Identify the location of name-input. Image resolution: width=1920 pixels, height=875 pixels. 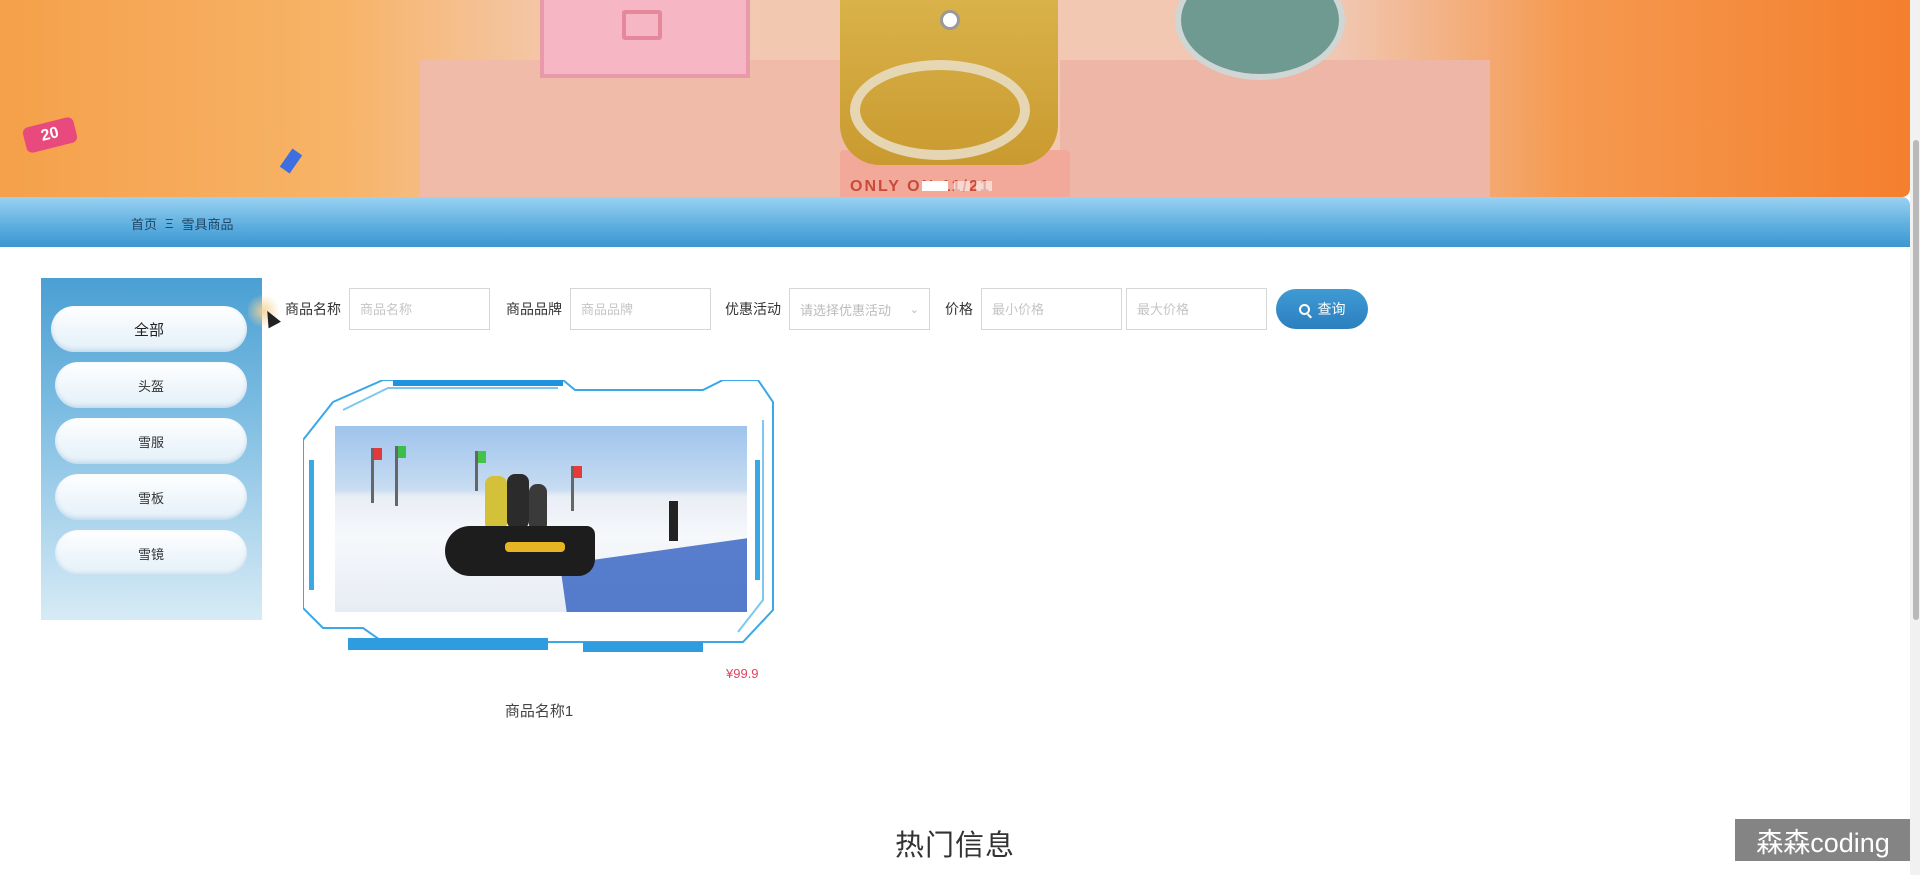
(419, 309).